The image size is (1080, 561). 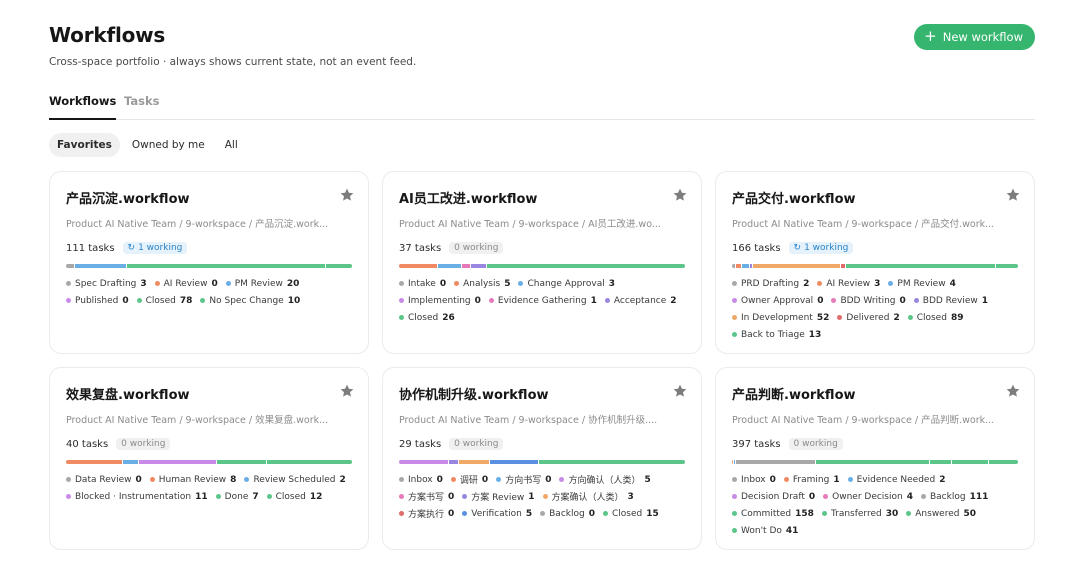 What do you see at coordinates (875, 393) in the screenshot?
I see `workflow-title: 产品判断.workflow` at bounding box center [875, 393].